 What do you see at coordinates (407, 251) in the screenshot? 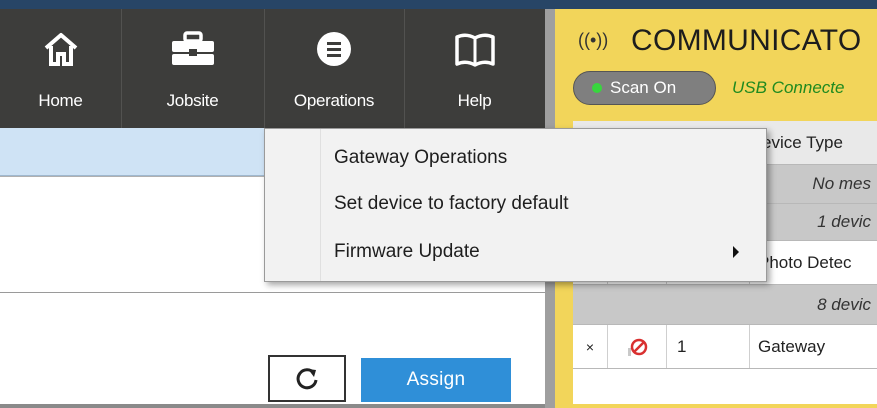
I see `menu-item-label: Firmware Update` at bounding box center [407, 251].